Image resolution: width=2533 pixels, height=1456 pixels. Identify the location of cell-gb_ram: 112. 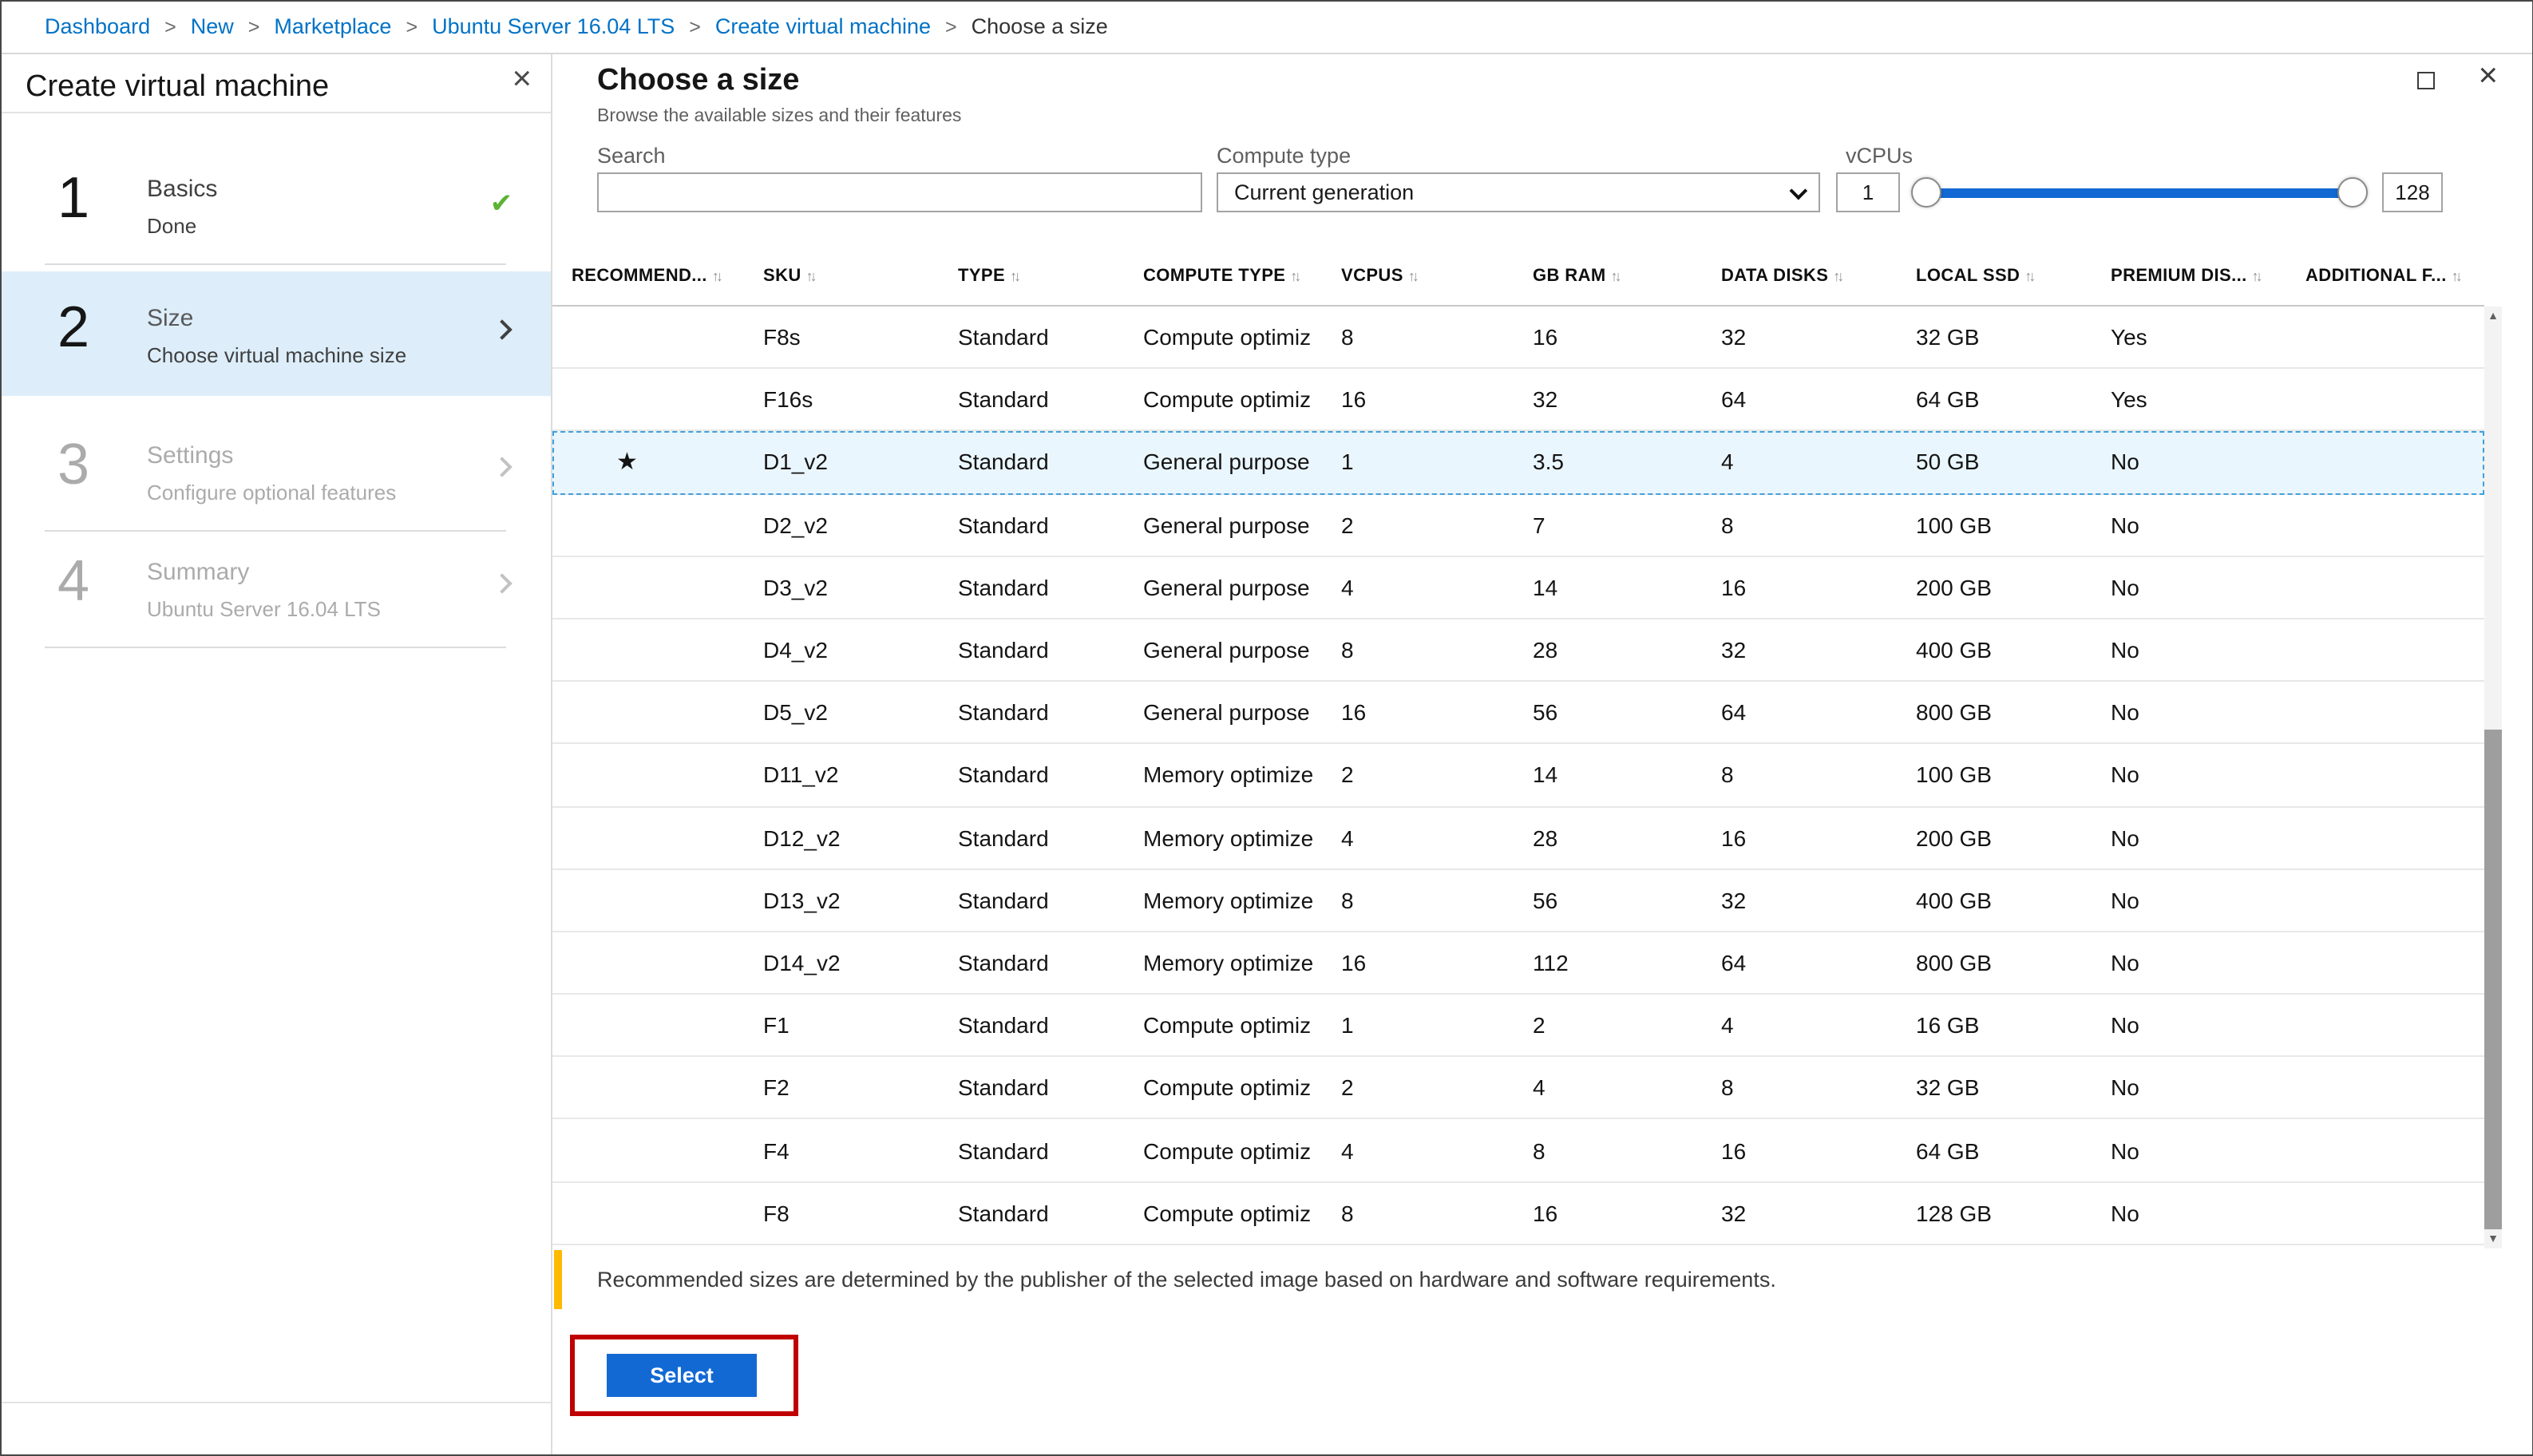
(1551, 962).